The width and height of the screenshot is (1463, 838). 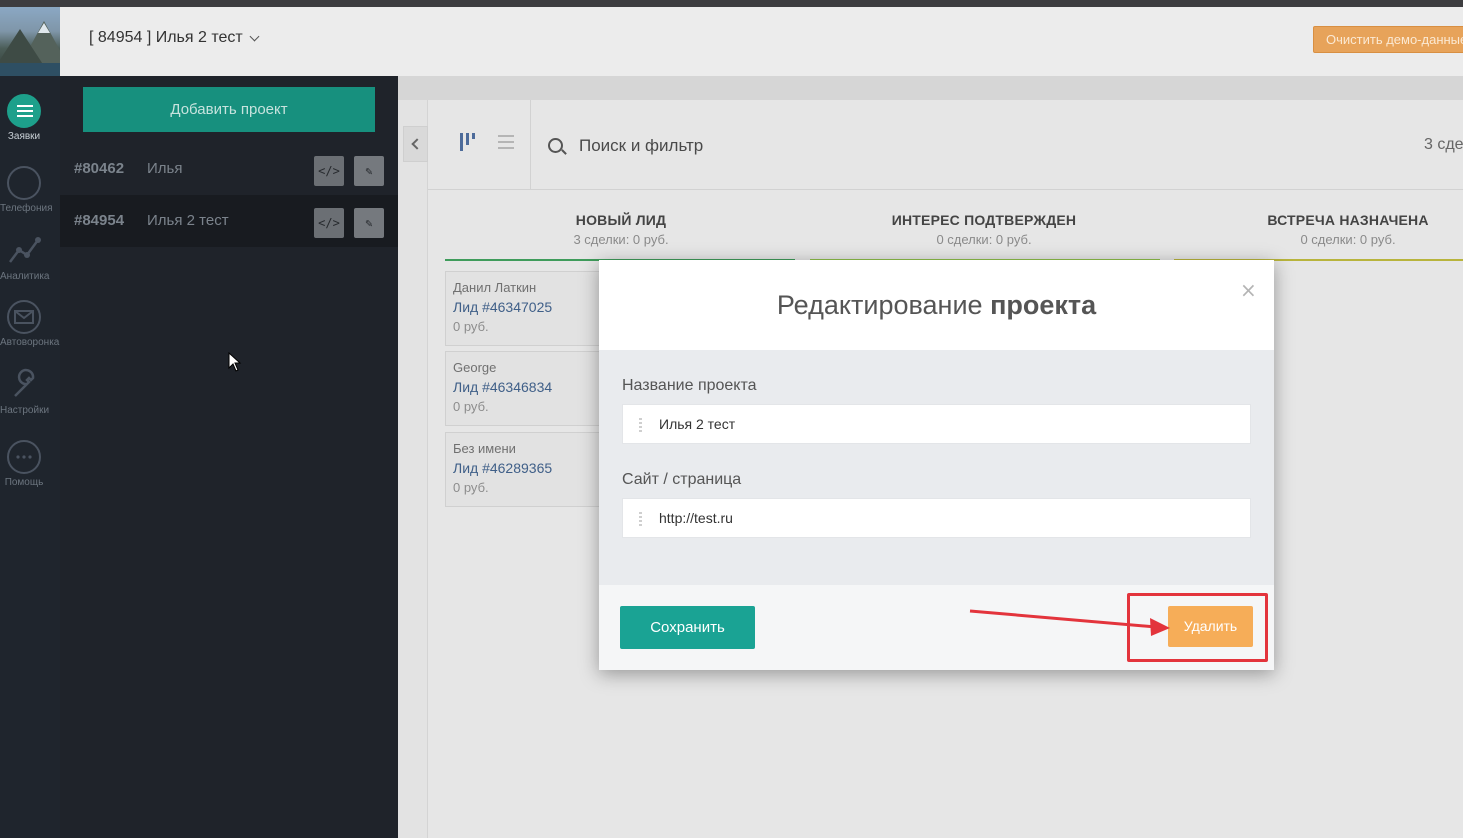 I want to click on board-toolbar: Поиск и фильтр 3 сде, so click(x=945, y=145).